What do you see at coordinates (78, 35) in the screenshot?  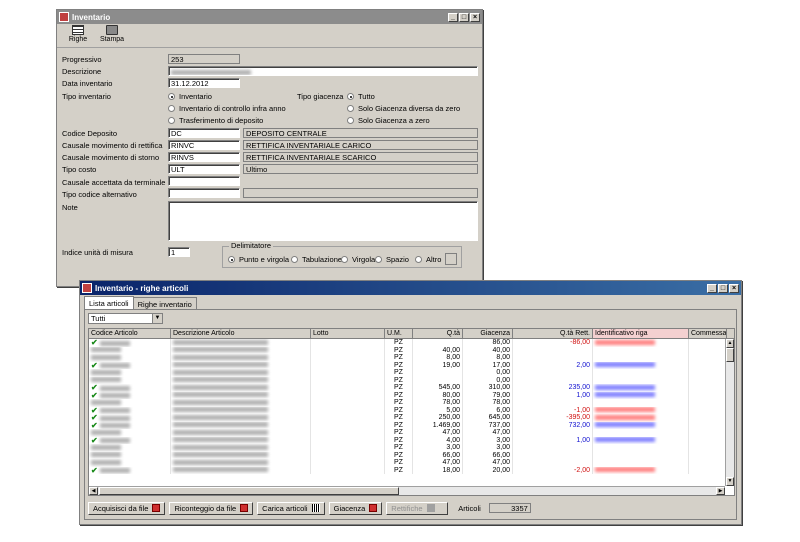 I see `righe-button: Righe` at bounding box center [78, 35].